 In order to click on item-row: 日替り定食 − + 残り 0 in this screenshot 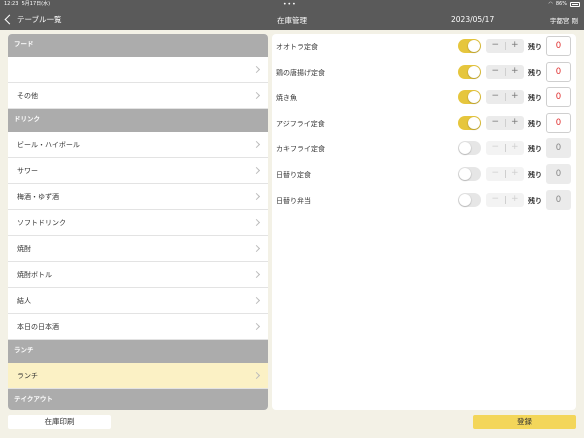, I will do `click(424, 175)`.